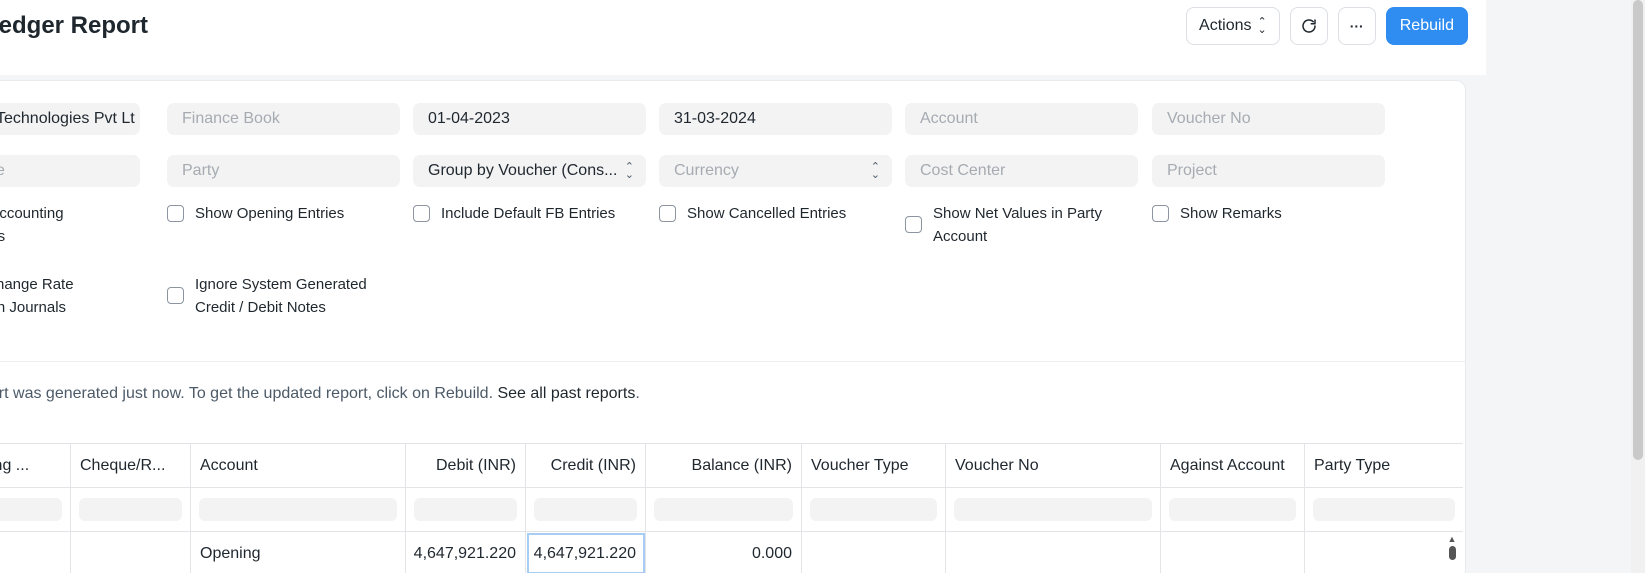 The height and width of the screenshot is (573, 1645). What do you see at coordinates (1021, 171) in the screenshot?
I see `cost-center-filter: Cost Center` at bounding box center [1021, 171].